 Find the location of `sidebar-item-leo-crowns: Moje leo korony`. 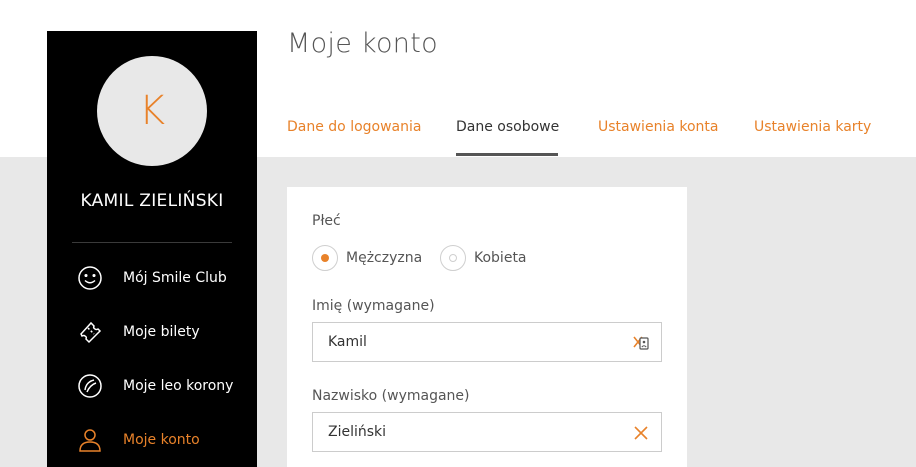

sidebar-item-leo-crowns: Moje leo korony is located at coordinates (164, 386).